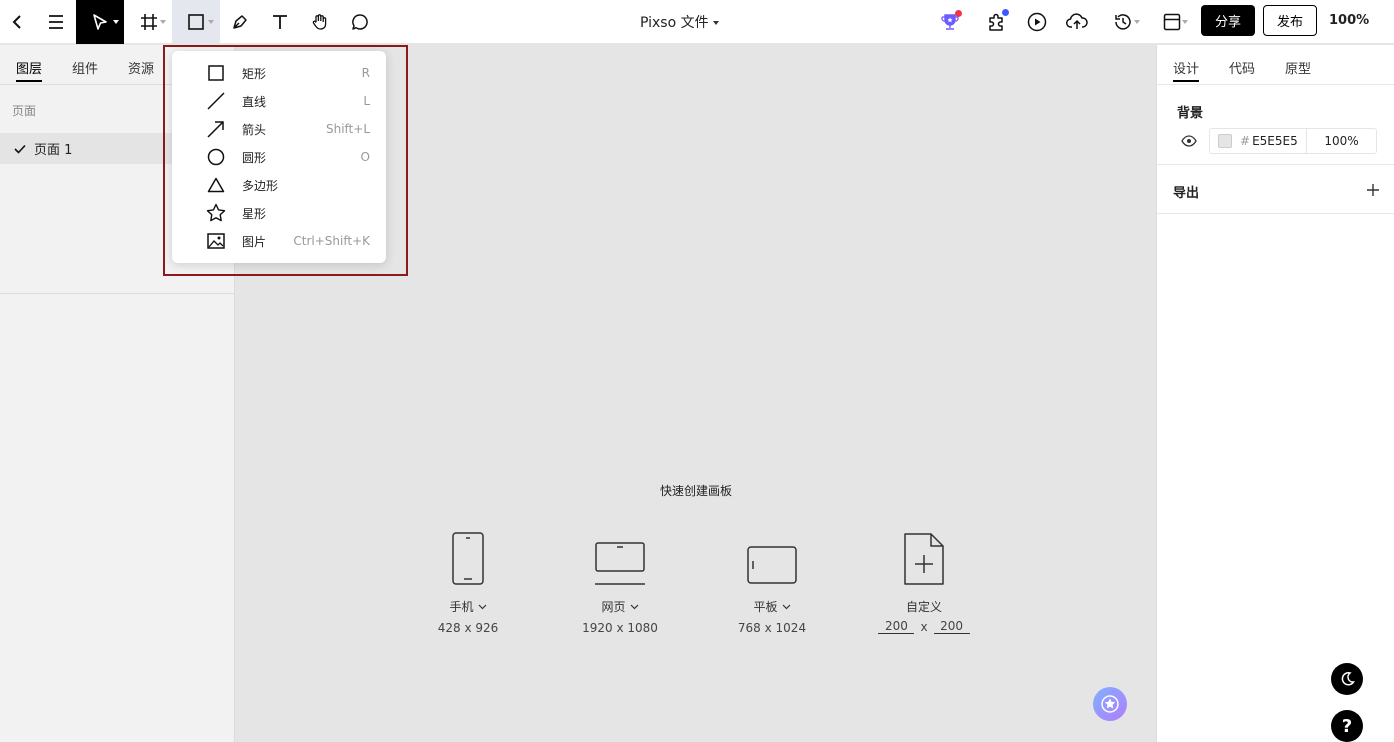 Image resolution: width=1394 pixels, height=742 pixels. What do you see at coordinates (215, 129) in the screenshot?
I see `arrow-icon` at bounding box center [215, 129].